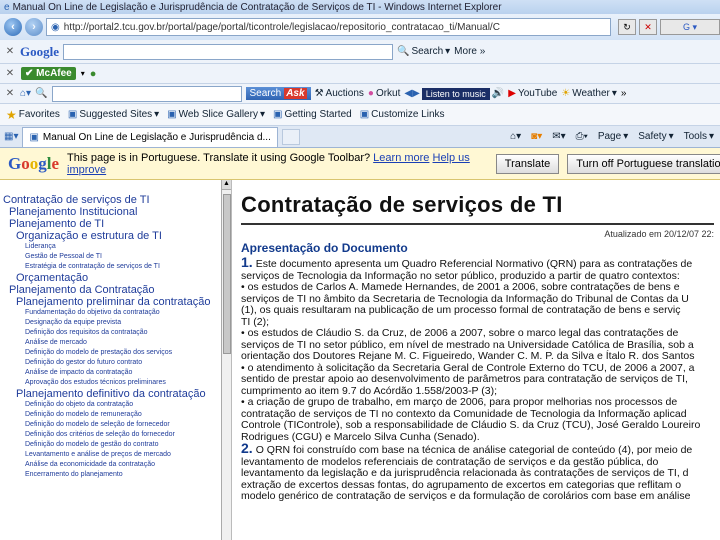  Describe the element at coordinates (110, 236) in the screenshot. I see `tree-item: Organização e estrutura de TI` at that location.